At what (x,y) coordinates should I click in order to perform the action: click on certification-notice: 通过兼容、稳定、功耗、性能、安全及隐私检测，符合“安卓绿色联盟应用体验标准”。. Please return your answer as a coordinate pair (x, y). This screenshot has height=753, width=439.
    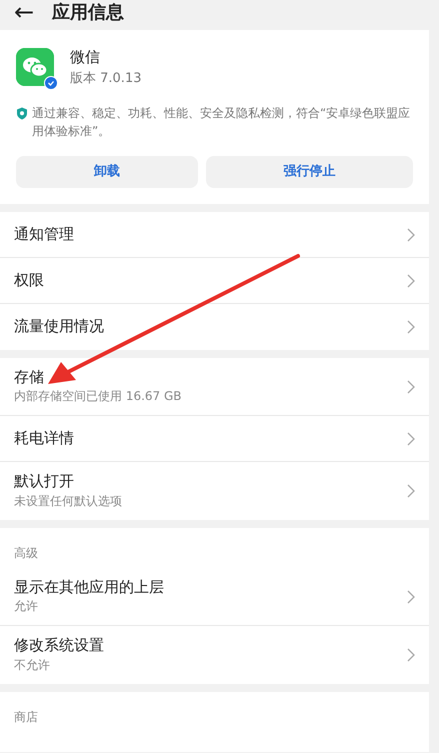
    Looking at the image, I should click on (222, 122).